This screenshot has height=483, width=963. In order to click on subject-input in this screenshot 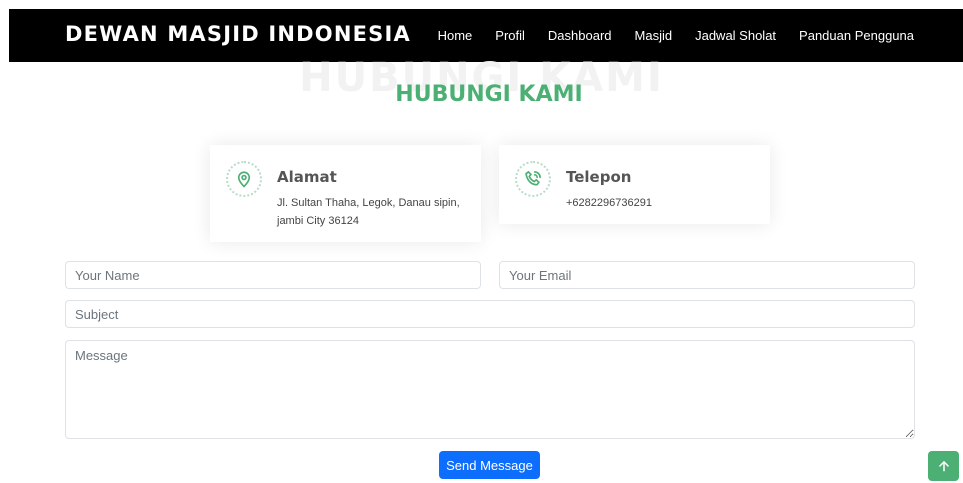, I will do `click(490, 314)`.